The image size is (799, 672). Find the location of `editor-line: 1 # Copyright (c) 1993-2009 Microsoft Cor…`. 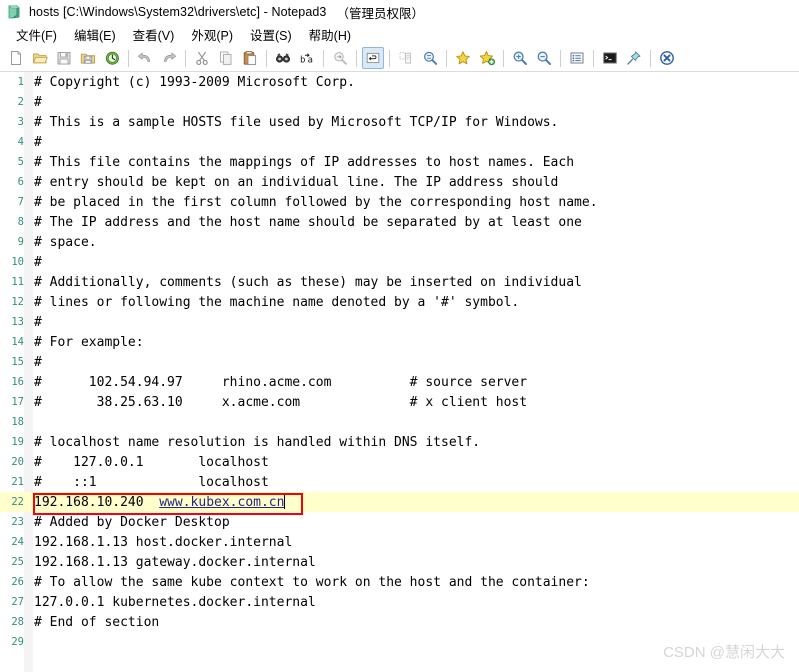

editor-line: 1 # Copyright (c) 1993-2009 Microsoft Cor… is located at coordinates (399, 82).